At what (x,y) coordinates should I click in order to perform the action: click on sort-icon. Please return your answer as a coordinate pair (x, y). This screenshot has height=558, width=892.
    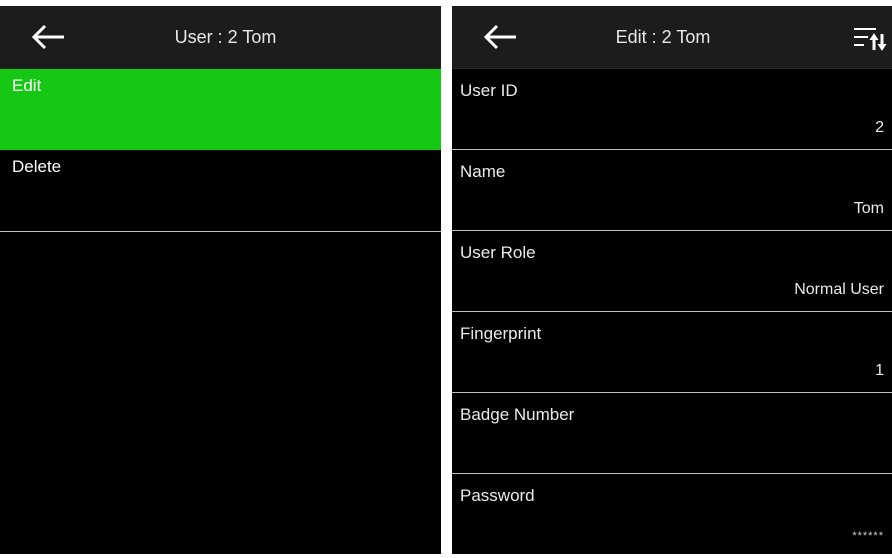
    Looking at the image, I should click on (870, 39).